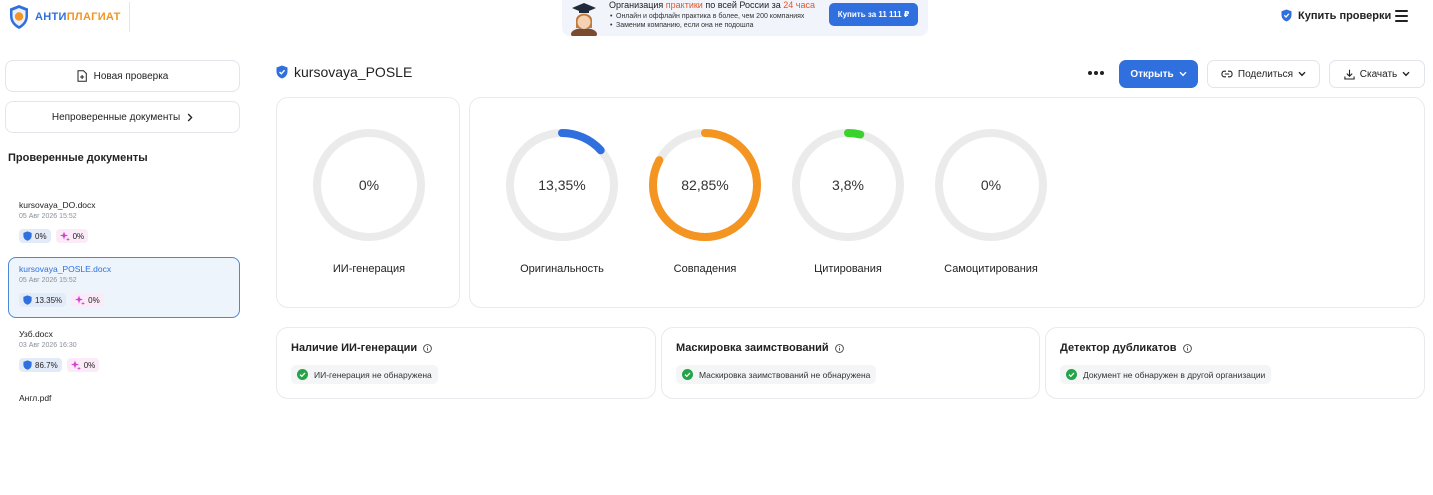 Image resolution: width=1433 pixels, height=495 pixels. What do you see at coordinates (282, 72) in the screenshot?
I see `shield-check-icon` at bounding box center [282, 72].